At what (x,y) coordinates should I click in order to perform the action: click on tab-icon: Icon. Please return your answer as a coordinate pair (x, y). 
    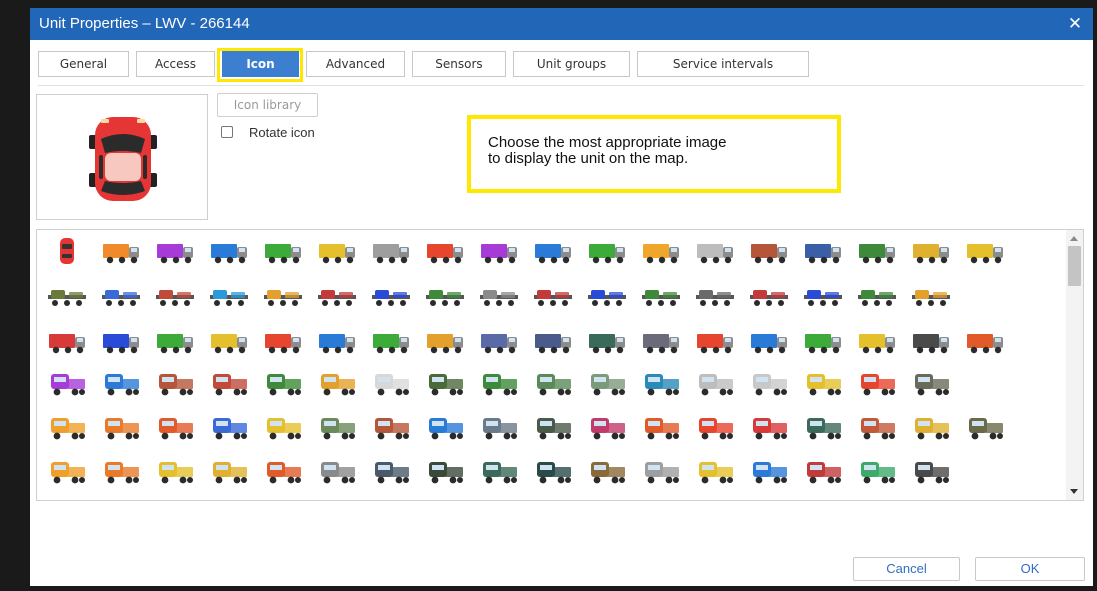
    Looking at the image, I should click on (260, 64).